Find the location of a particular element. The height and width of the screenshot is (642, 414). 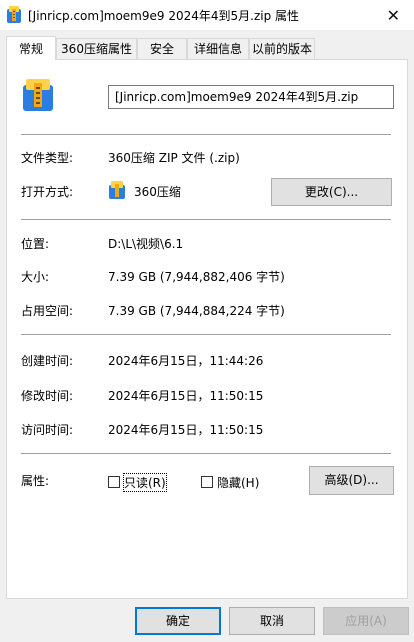

modified-label: 修改时间: is located at coordinates (47, 396).